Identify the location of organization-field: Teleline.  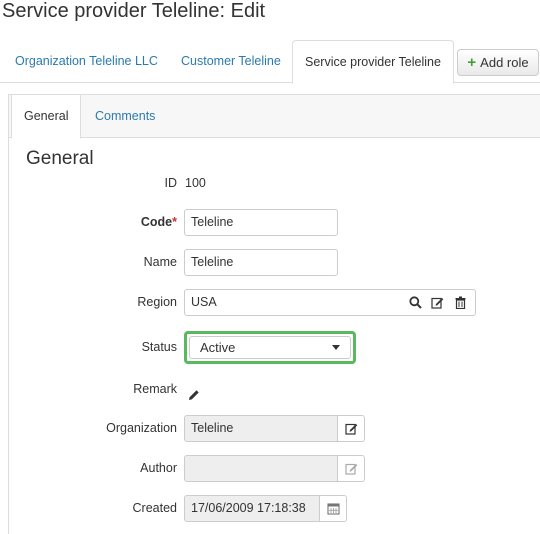
(261, 428).